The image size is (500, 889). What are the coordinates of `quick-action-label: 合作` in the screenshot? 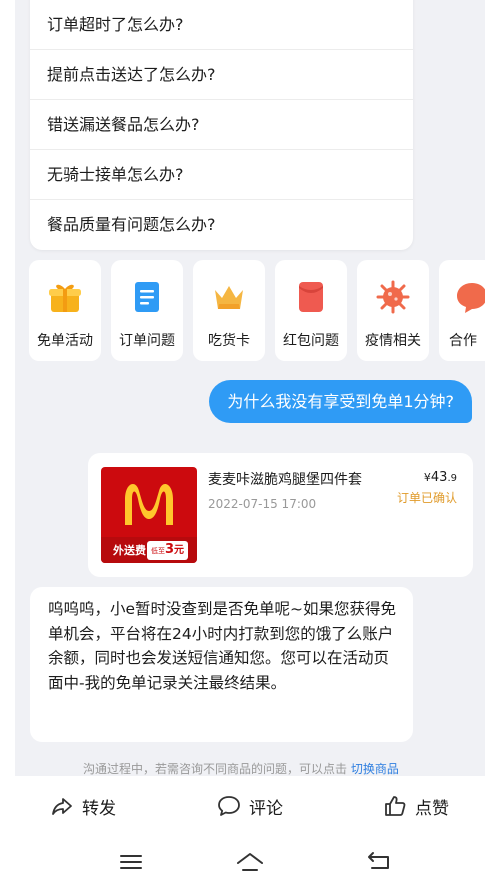 It's located at (463, 341).